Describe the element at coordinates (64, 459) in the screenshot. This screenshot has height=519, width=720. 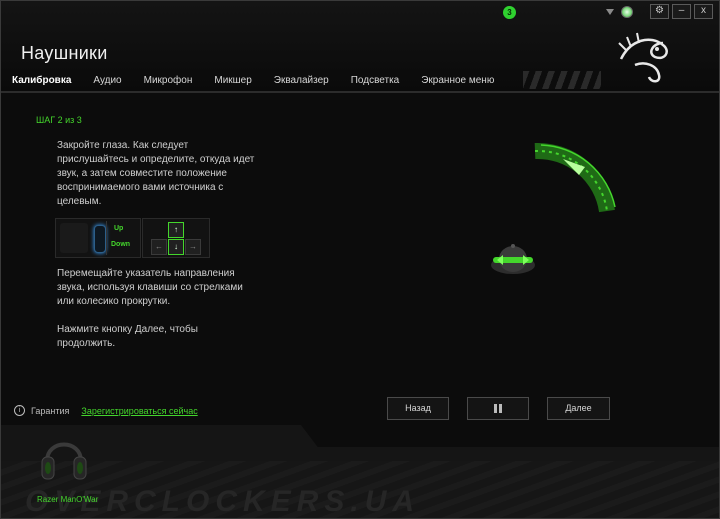
I see `headset-icon` at that location.